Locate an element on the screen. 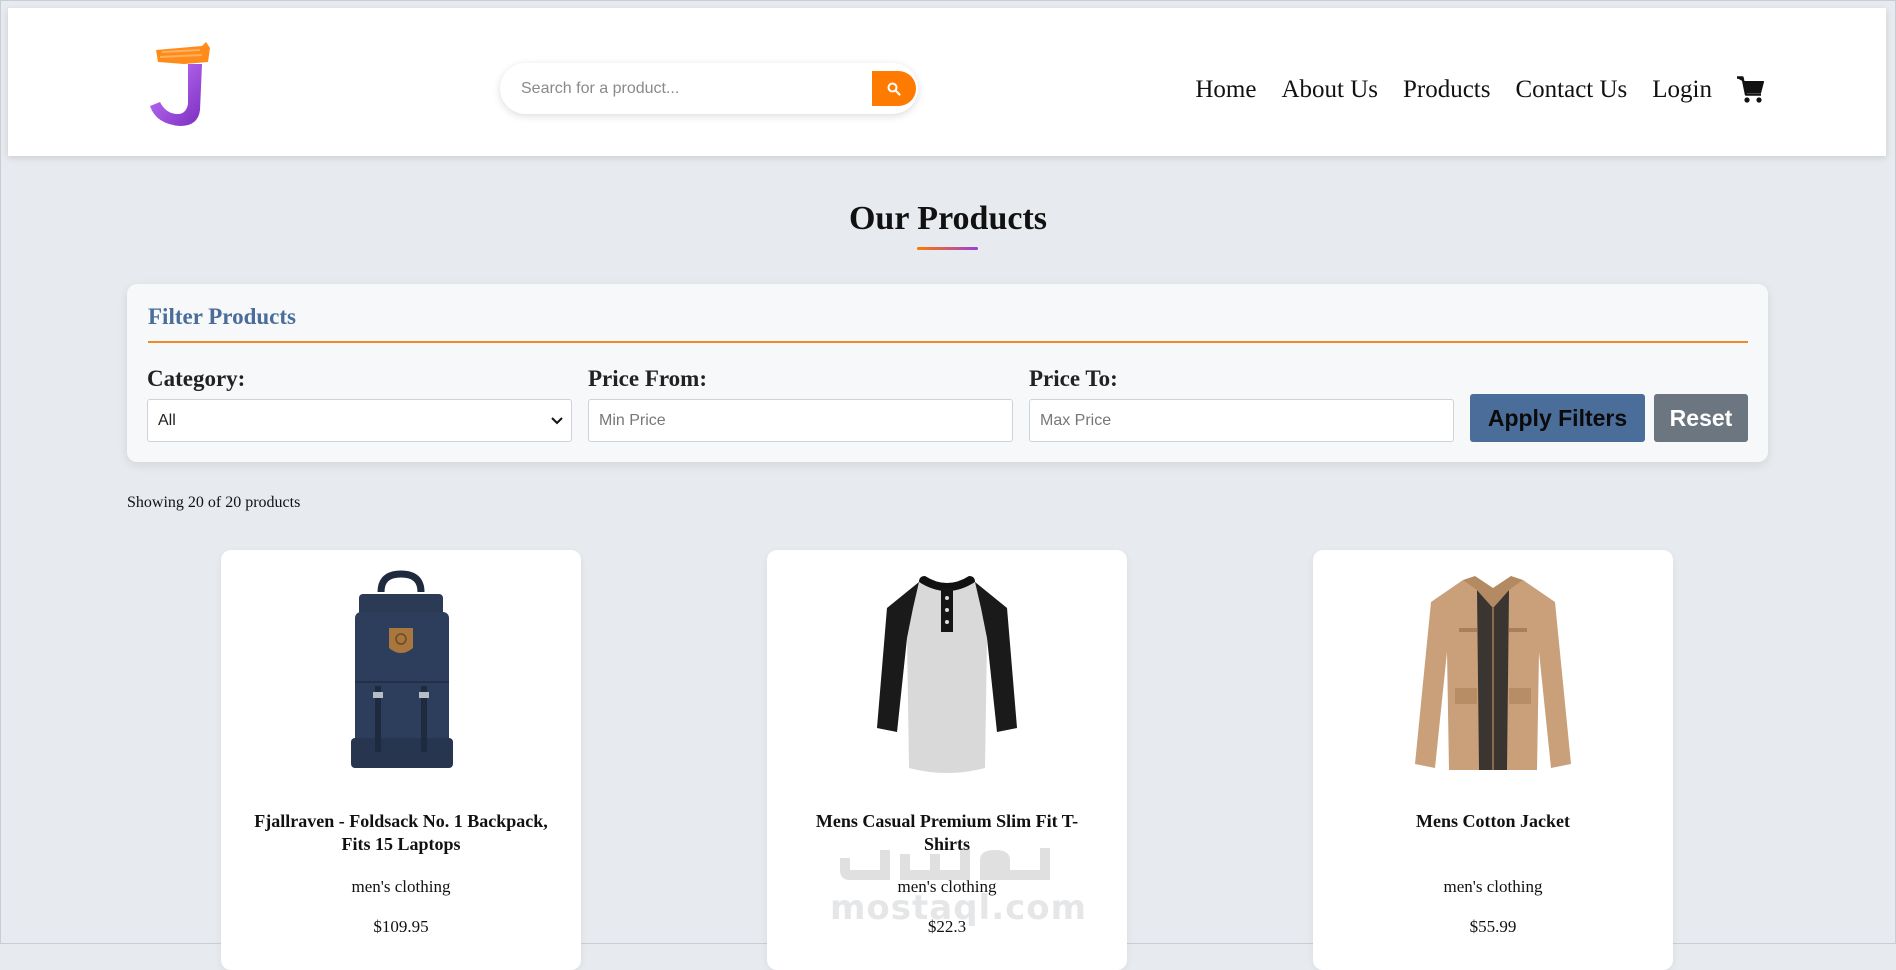 Image resolution: width=1896 pixels, height=970 pixels. product-price: $22.3 is located at coordinates (947, 926).